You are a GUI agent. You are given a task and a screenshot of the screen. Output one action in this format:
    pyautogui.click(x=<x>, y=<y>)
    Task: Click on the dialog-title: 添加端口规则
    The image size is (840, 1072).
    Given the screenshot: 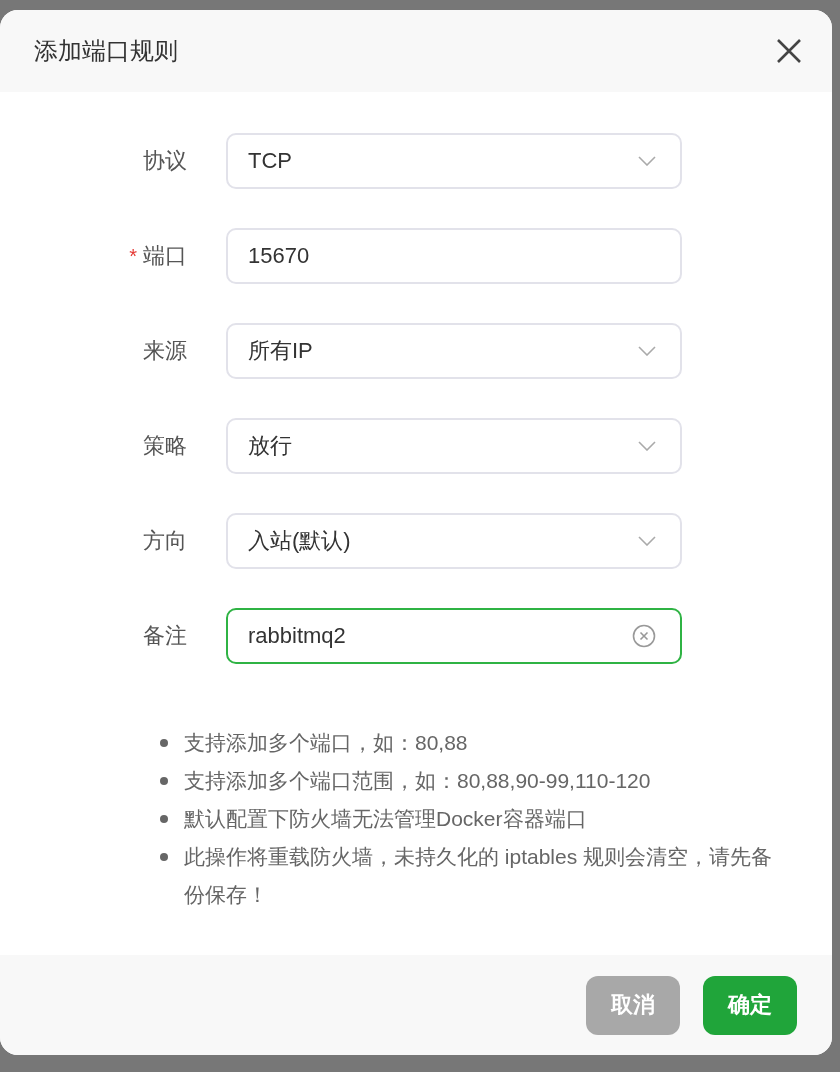 What is the action you would take?
    pyautogui.click(x=106, y=51)
    